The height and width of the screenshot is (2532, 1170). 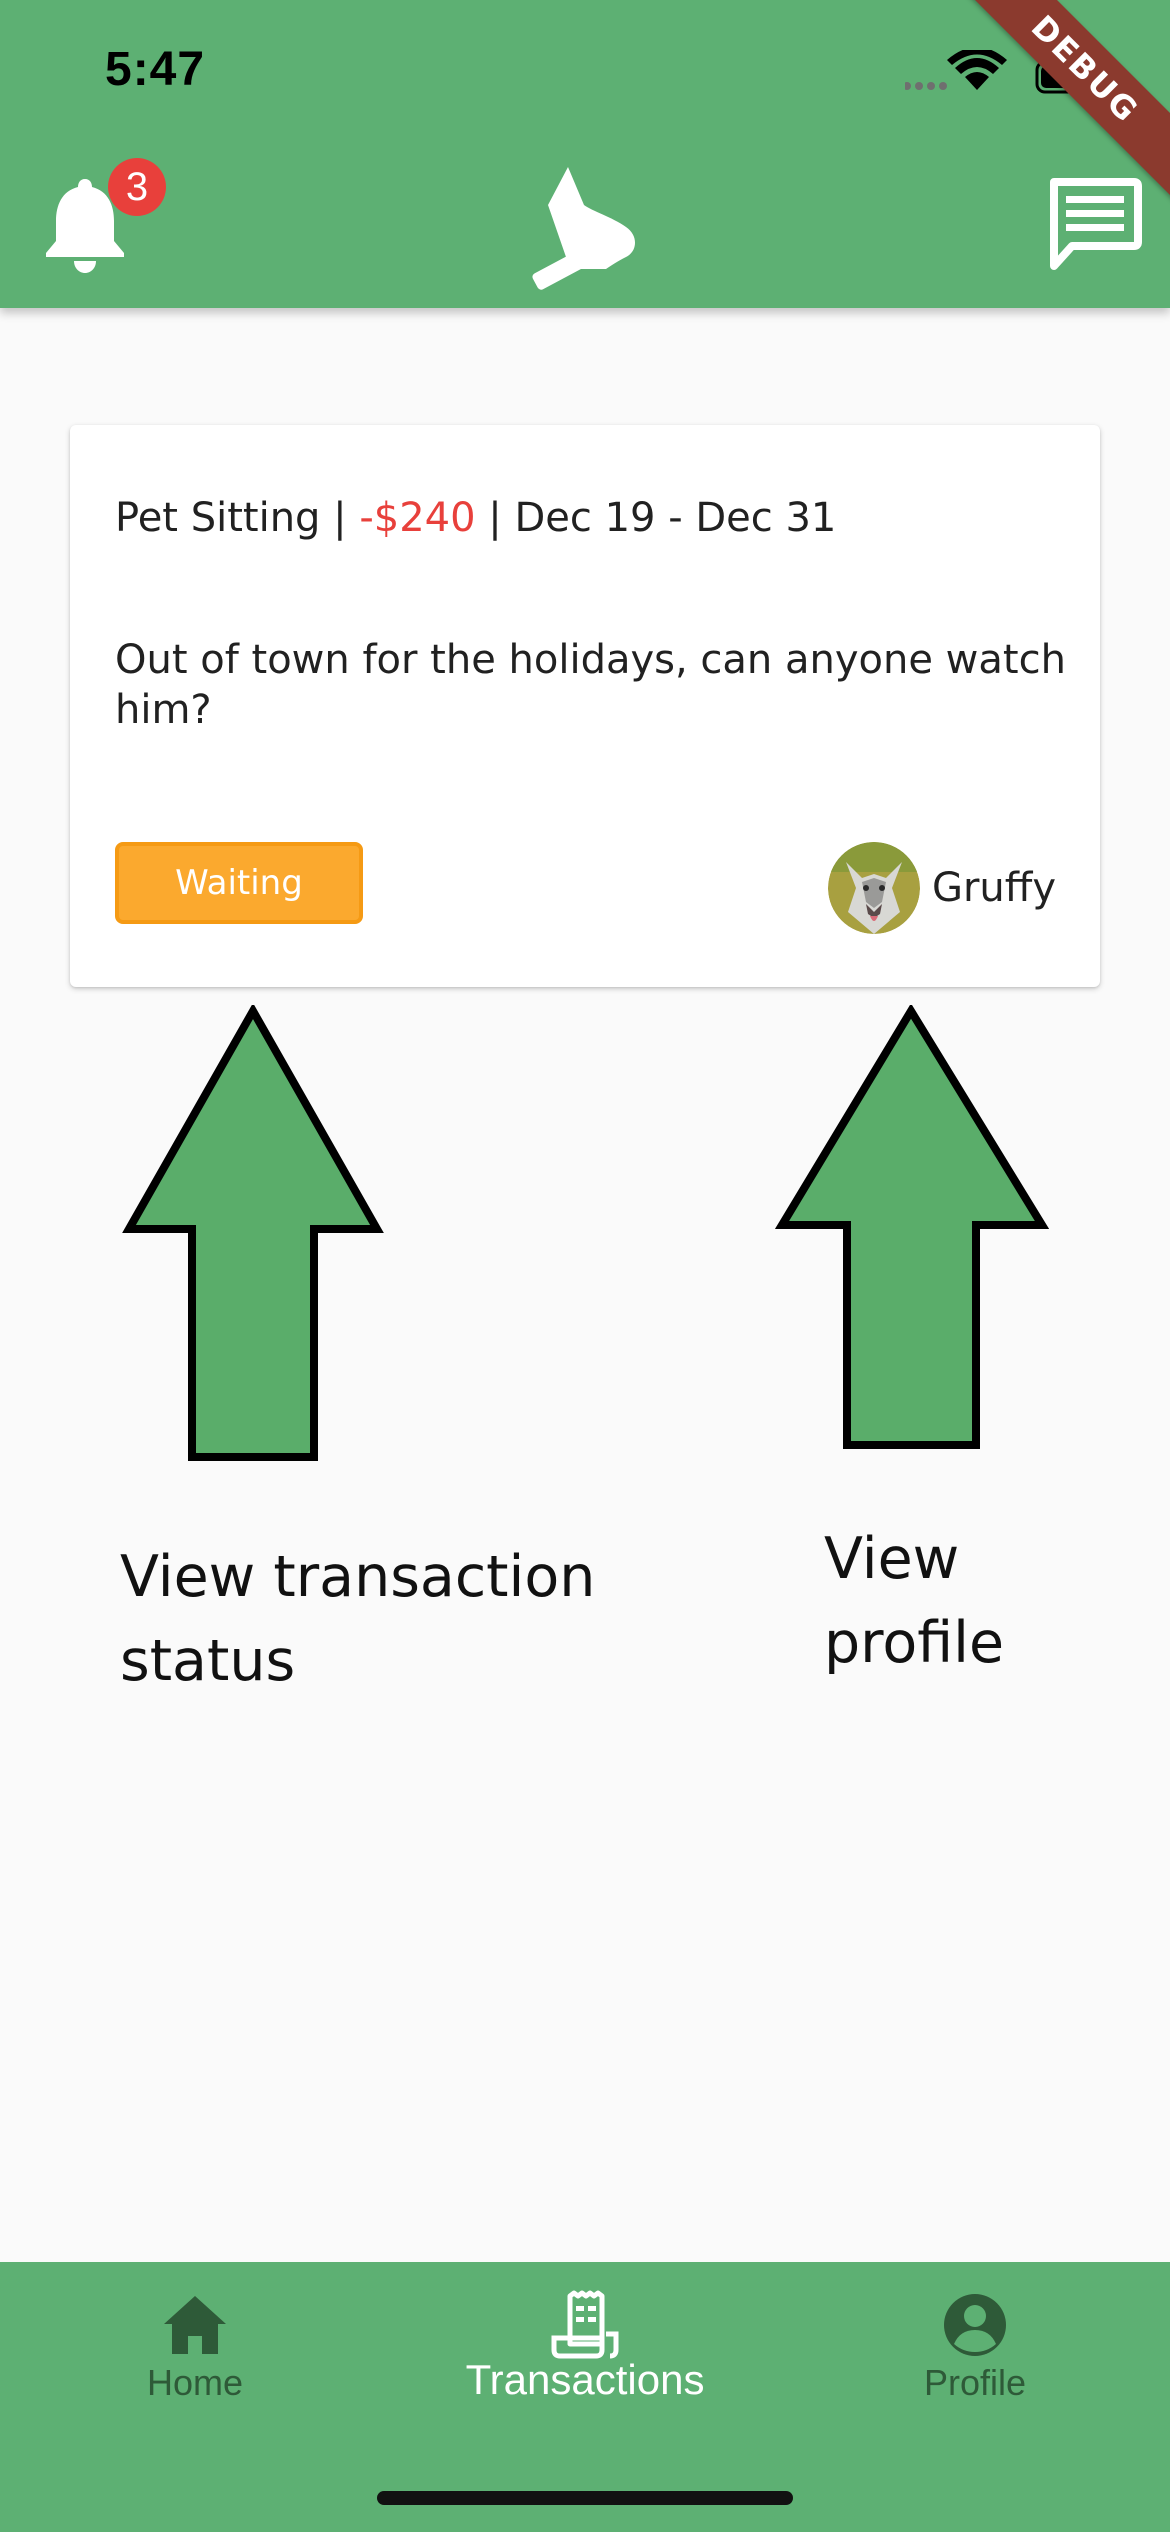 What do you see at coordinates (585, 154) in the screenshot?
I see `app-bar: 5:47 DEBUG 3` at bounding box center [585, 154].